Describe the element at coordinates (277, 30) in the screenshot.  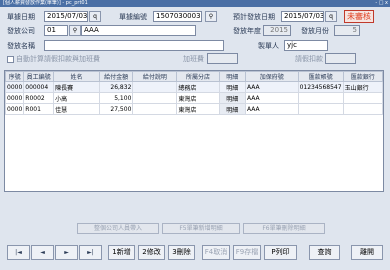
I see `year-field: 2015` at that location.